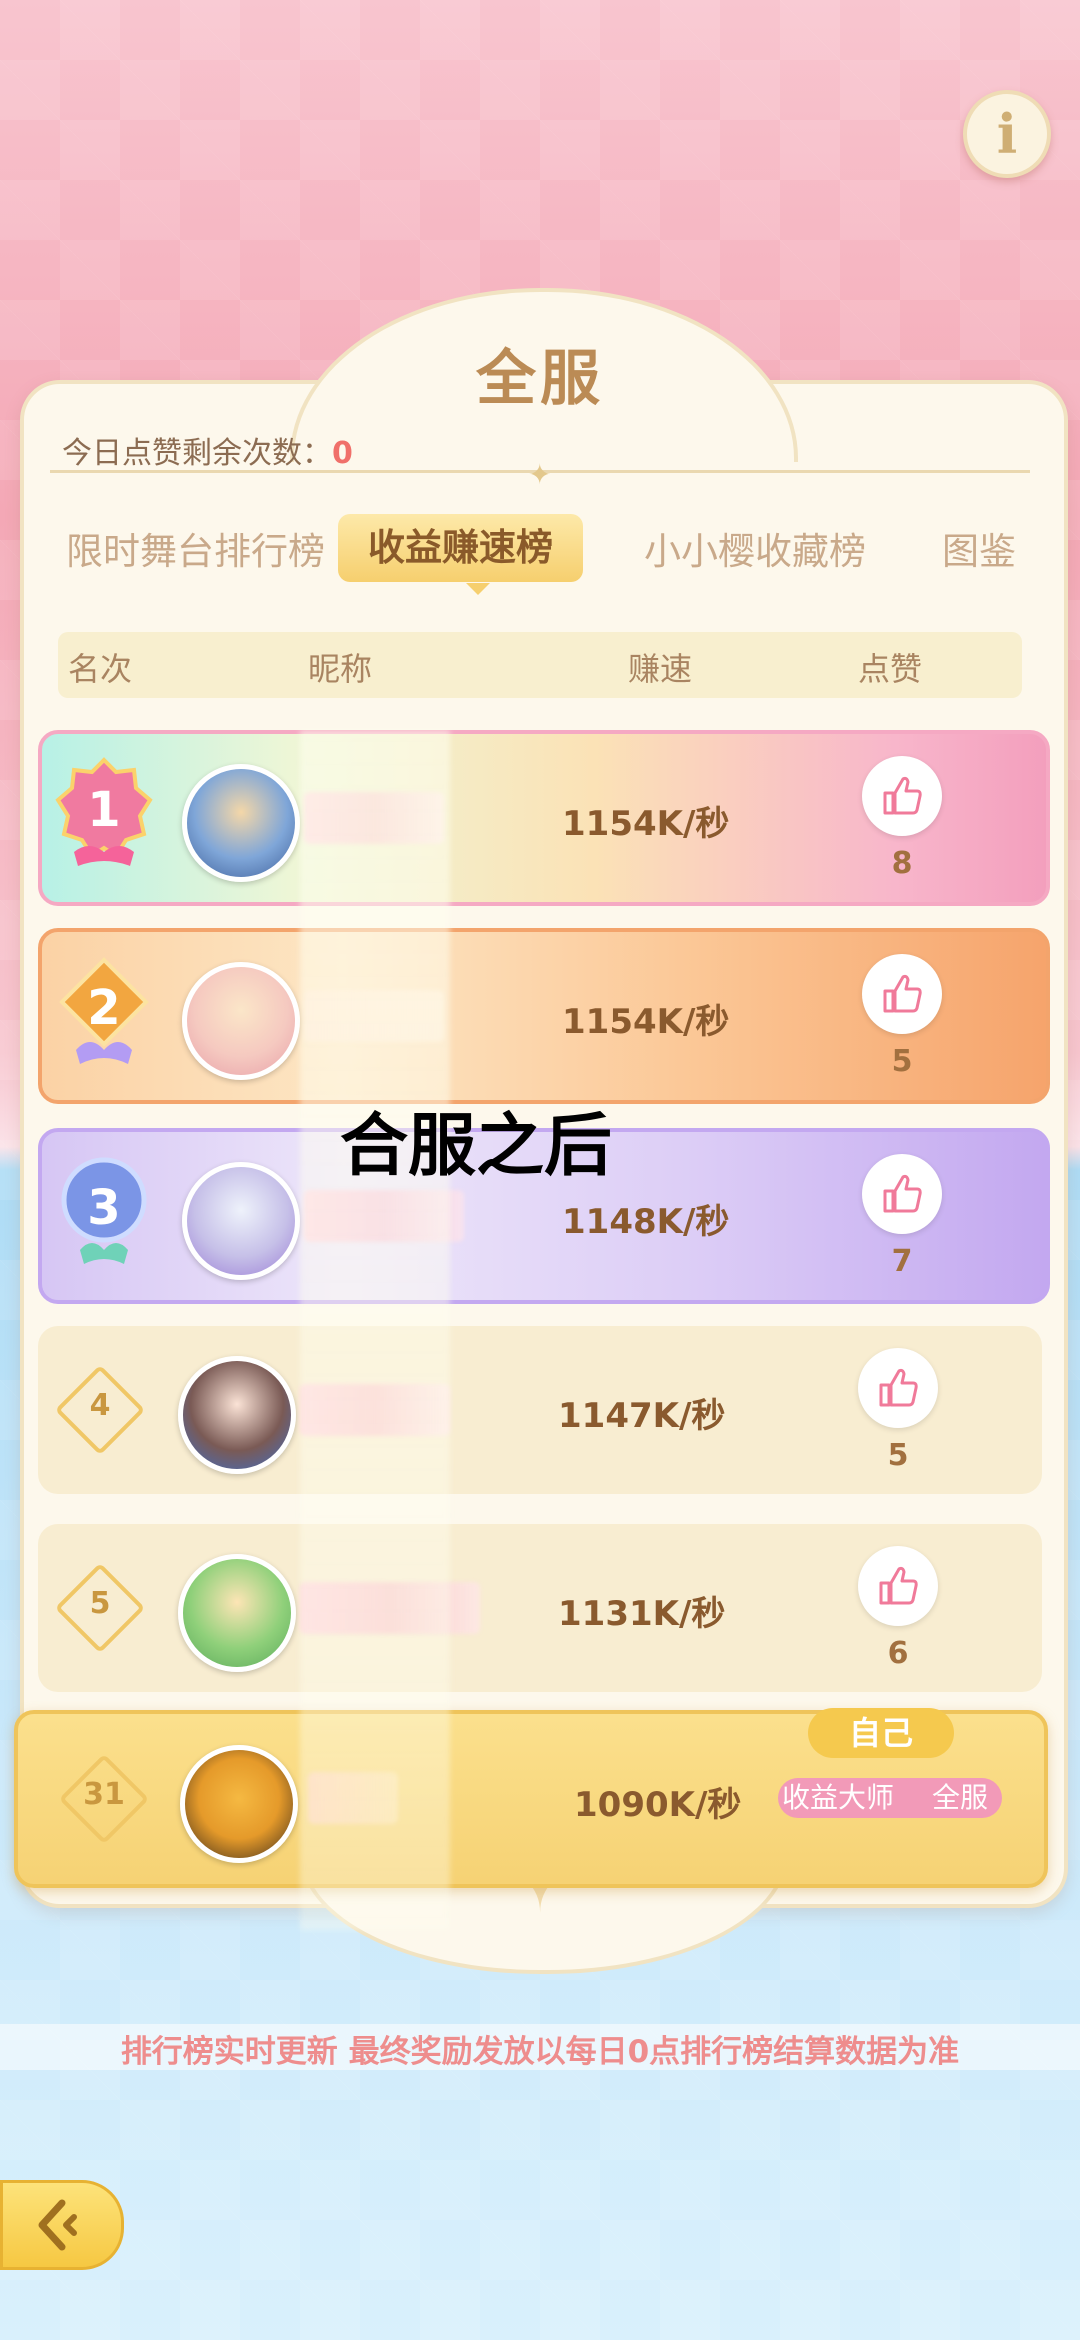 This screenshot has width=1080, height=2340. I want to click on notice-text: 排行榜实时更新 最终奖励发放以每日0点排行榜结算数据为准, so click(540, 2052).